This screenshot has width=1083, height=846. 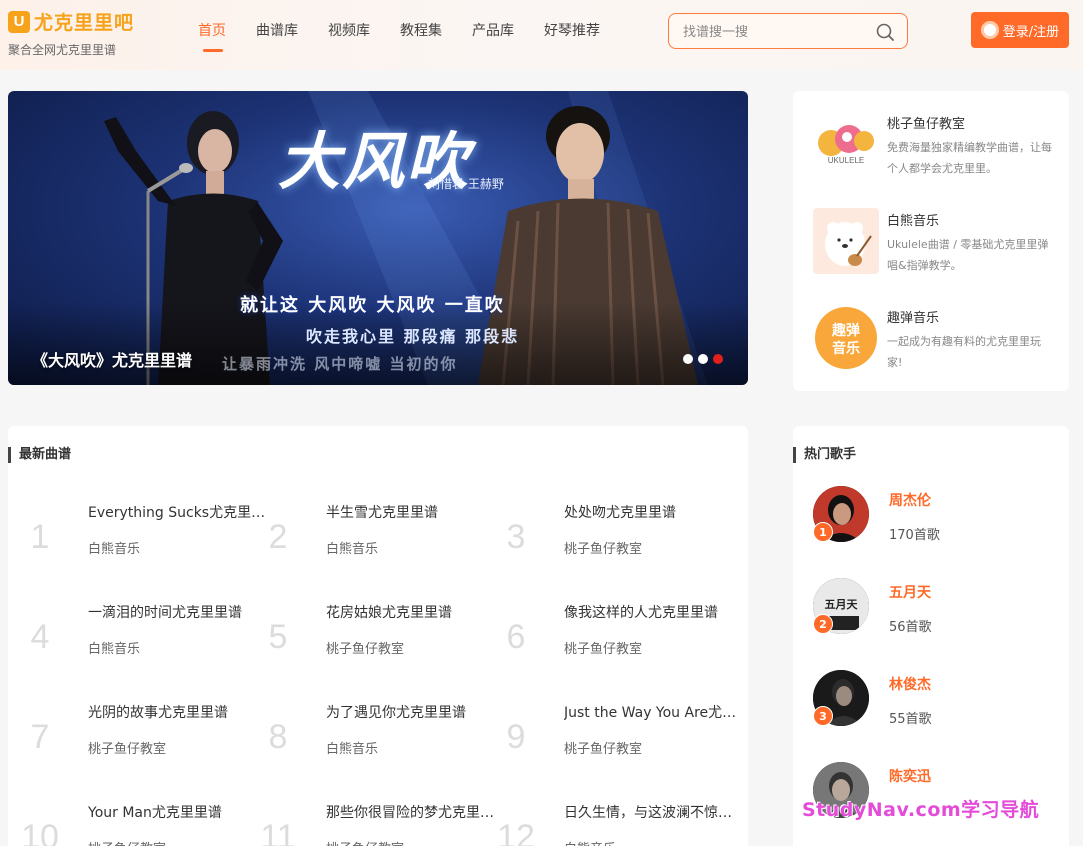 I want to click on logo-text: 尤克里里吧, so click(x=84, y=23).